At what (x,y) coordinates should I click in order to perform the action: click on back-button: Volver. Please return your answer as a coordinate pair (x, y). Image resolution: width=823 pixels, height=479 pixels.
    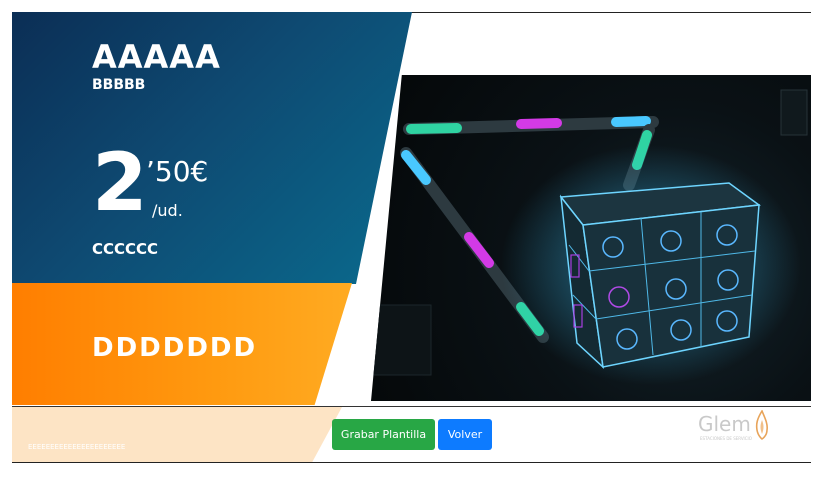
    Looking at the image, I should click on (465, 434).